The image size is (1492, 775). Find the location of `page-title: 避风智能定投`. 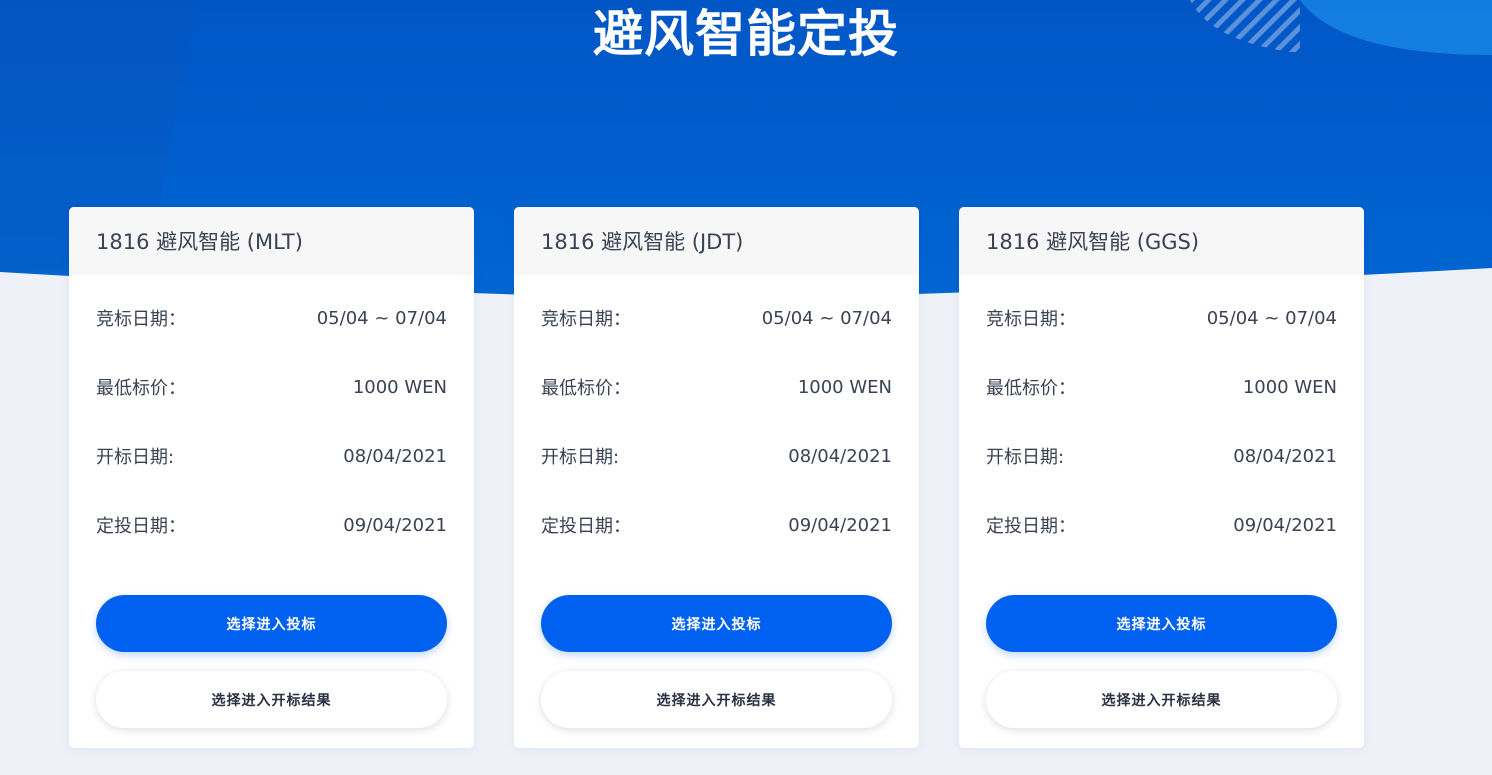

page-title: 避风智能定投 is located at coordinates (746, 34).